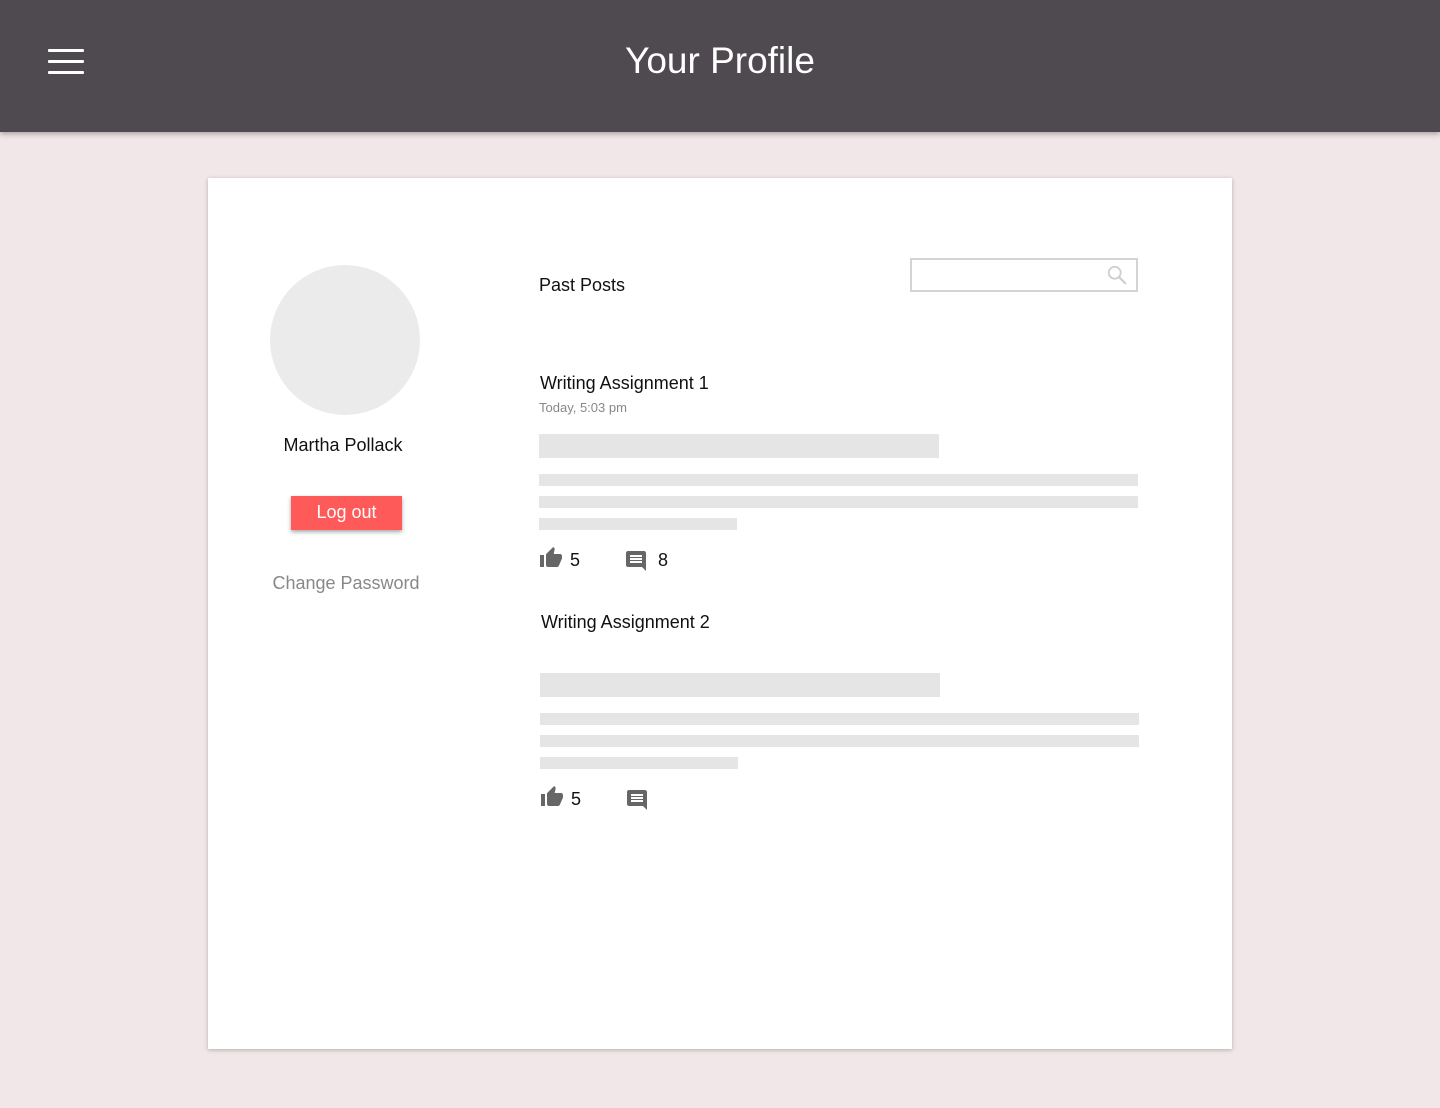  What do you see at coordinates (624, 383) in the screenshot?
I see `post-title: Writing Assignment 1` at bounding box center [624, 383].